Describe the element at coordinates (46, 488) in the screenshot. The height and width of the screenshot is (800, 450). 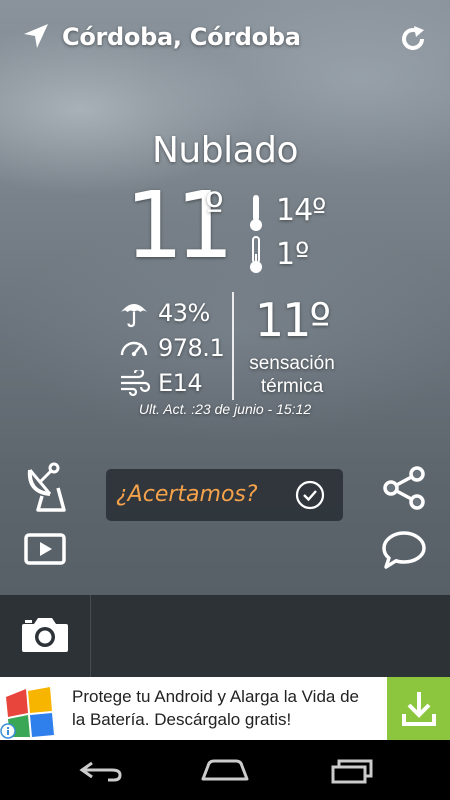
I see `satellite-icon` at that location.